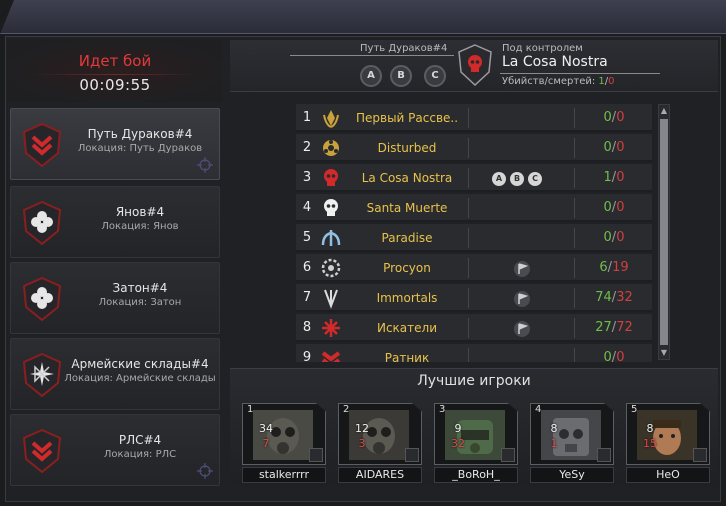  Describe the element at coordinates (140, 302) in the screenshot. I see `location-subtitle: Локация: Затон` at that location.